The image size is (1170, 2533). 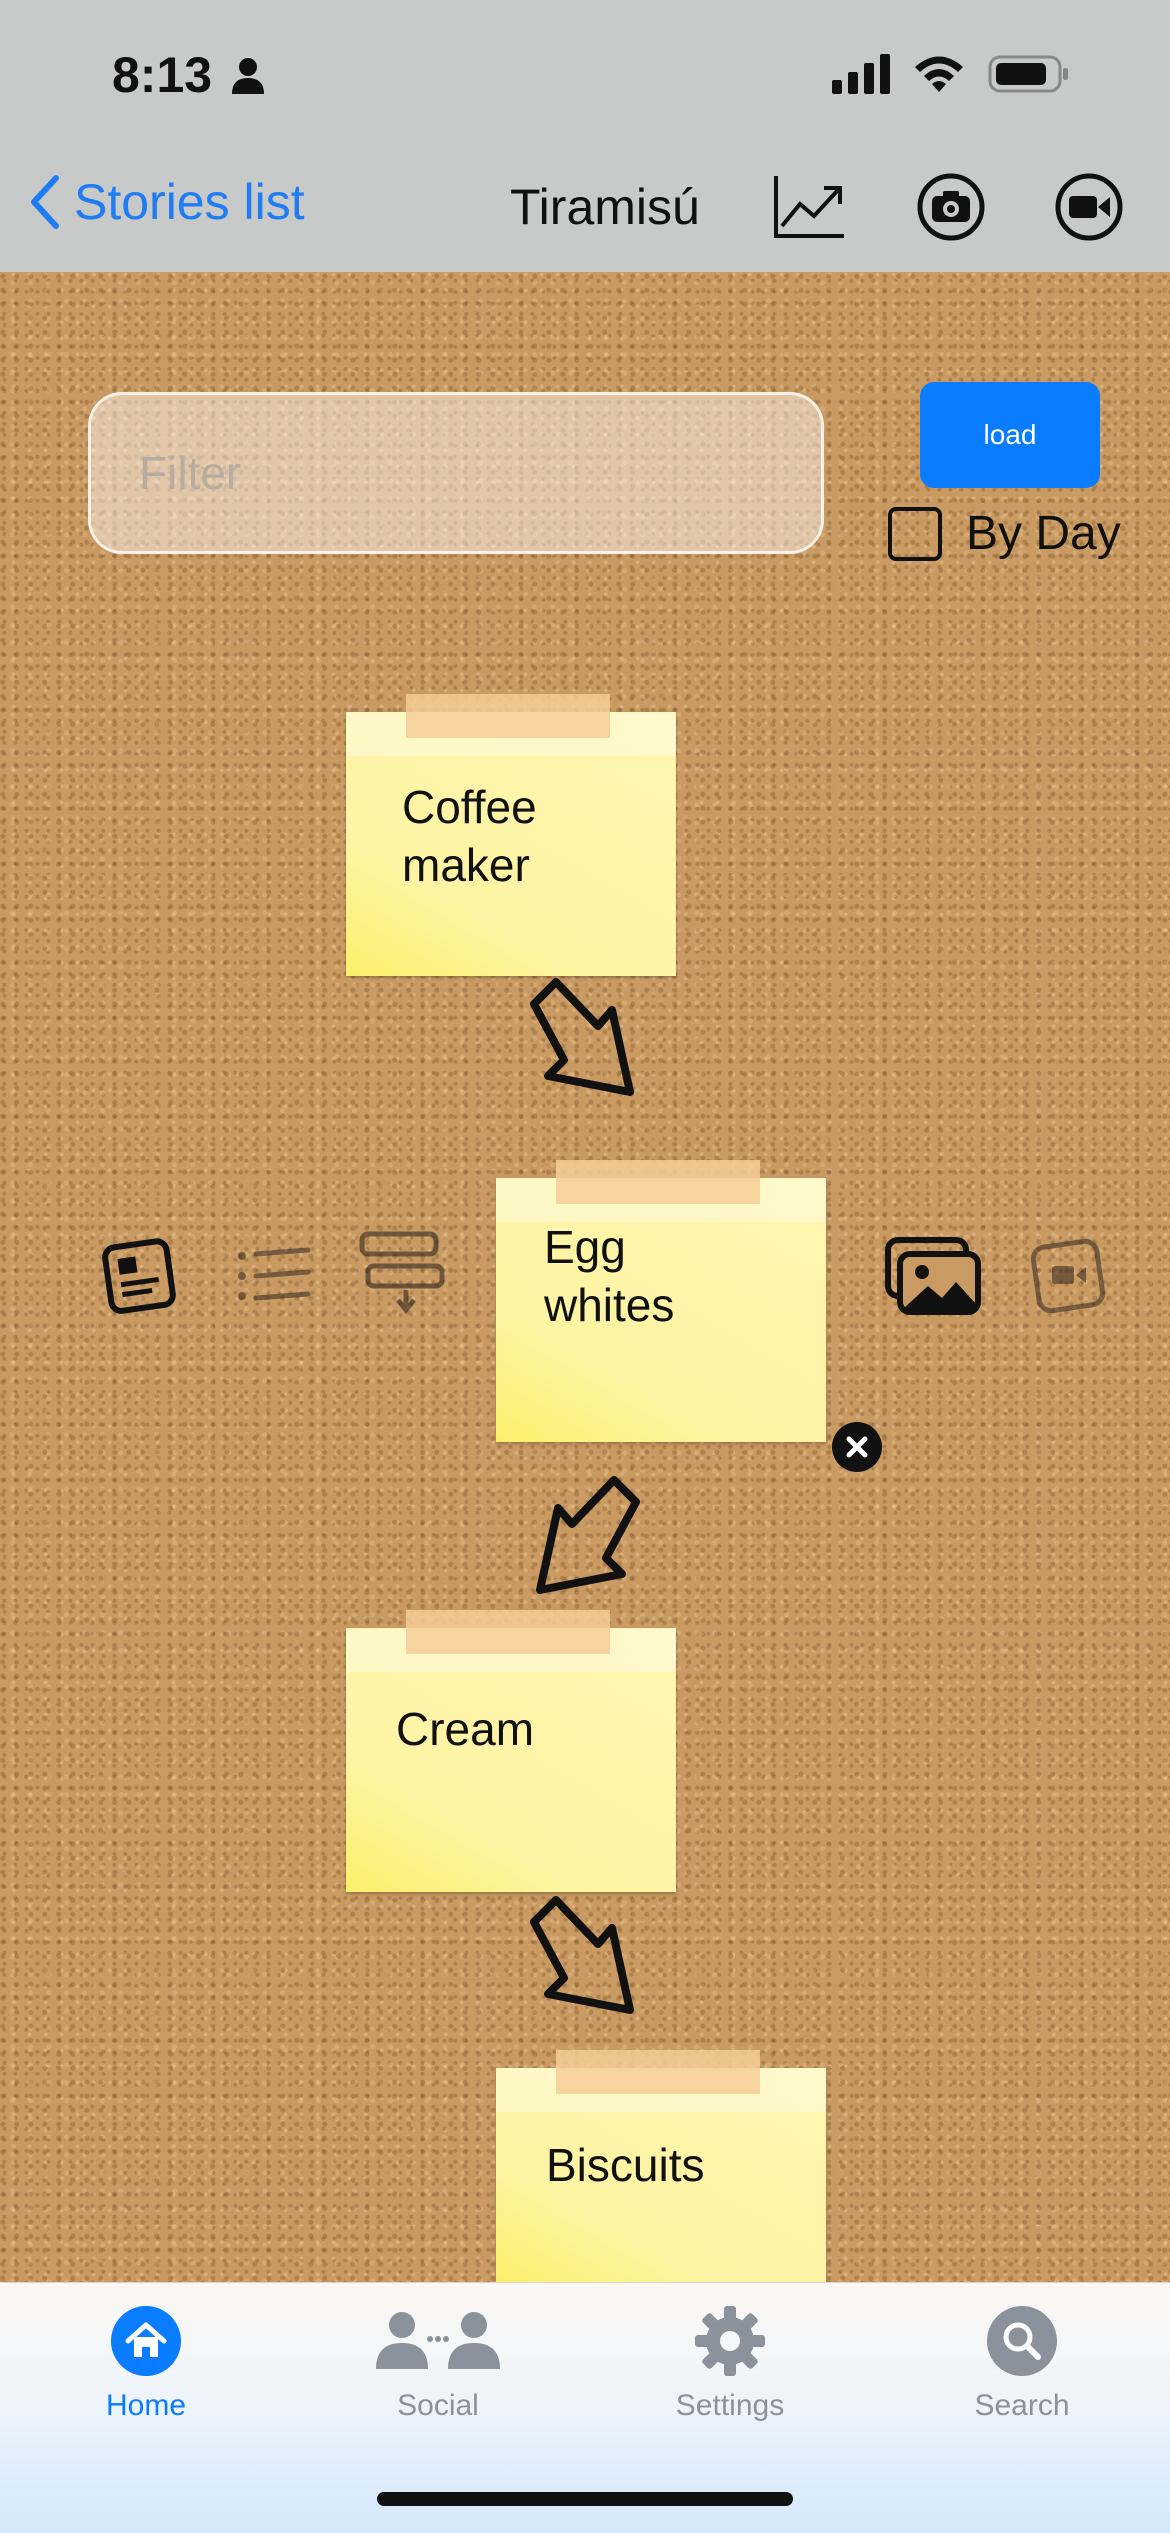 I want to click on back-label: Stories list, so click(x=189, y=202).